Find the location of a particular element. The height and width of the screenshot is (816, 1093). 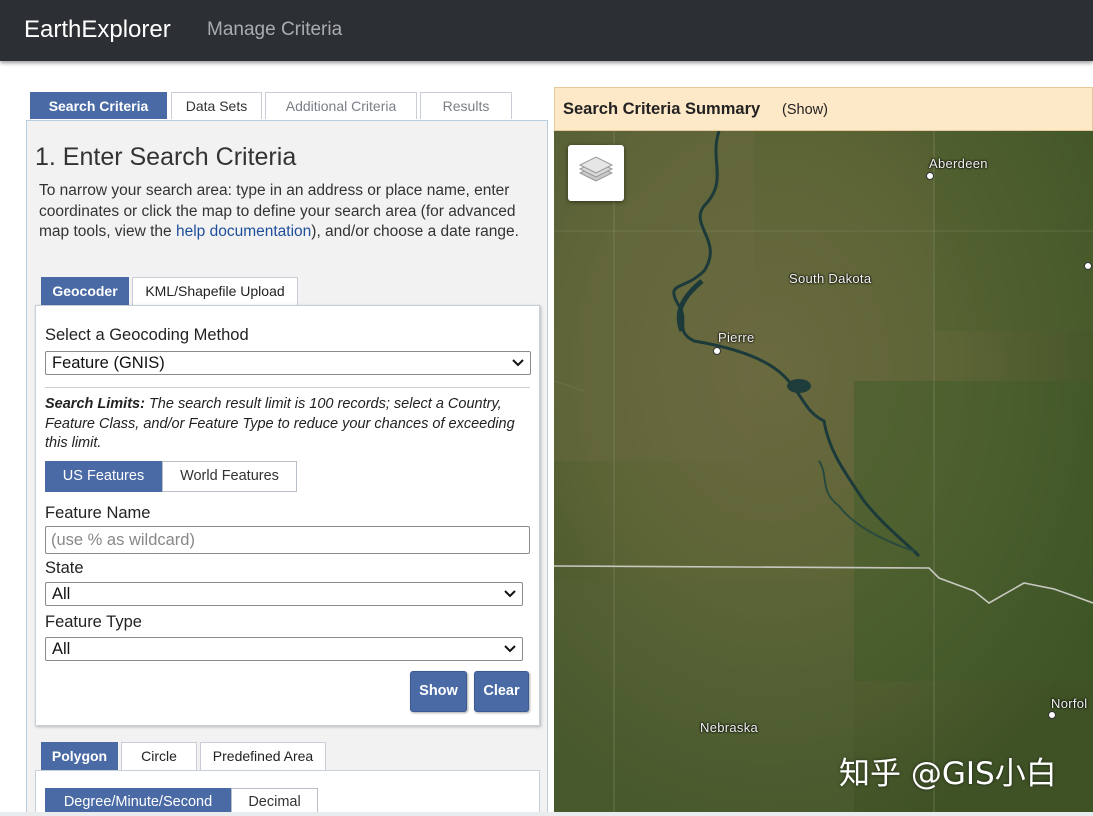

watermark: 知乎 @GIS小白 is located at coordinates (948, 774).